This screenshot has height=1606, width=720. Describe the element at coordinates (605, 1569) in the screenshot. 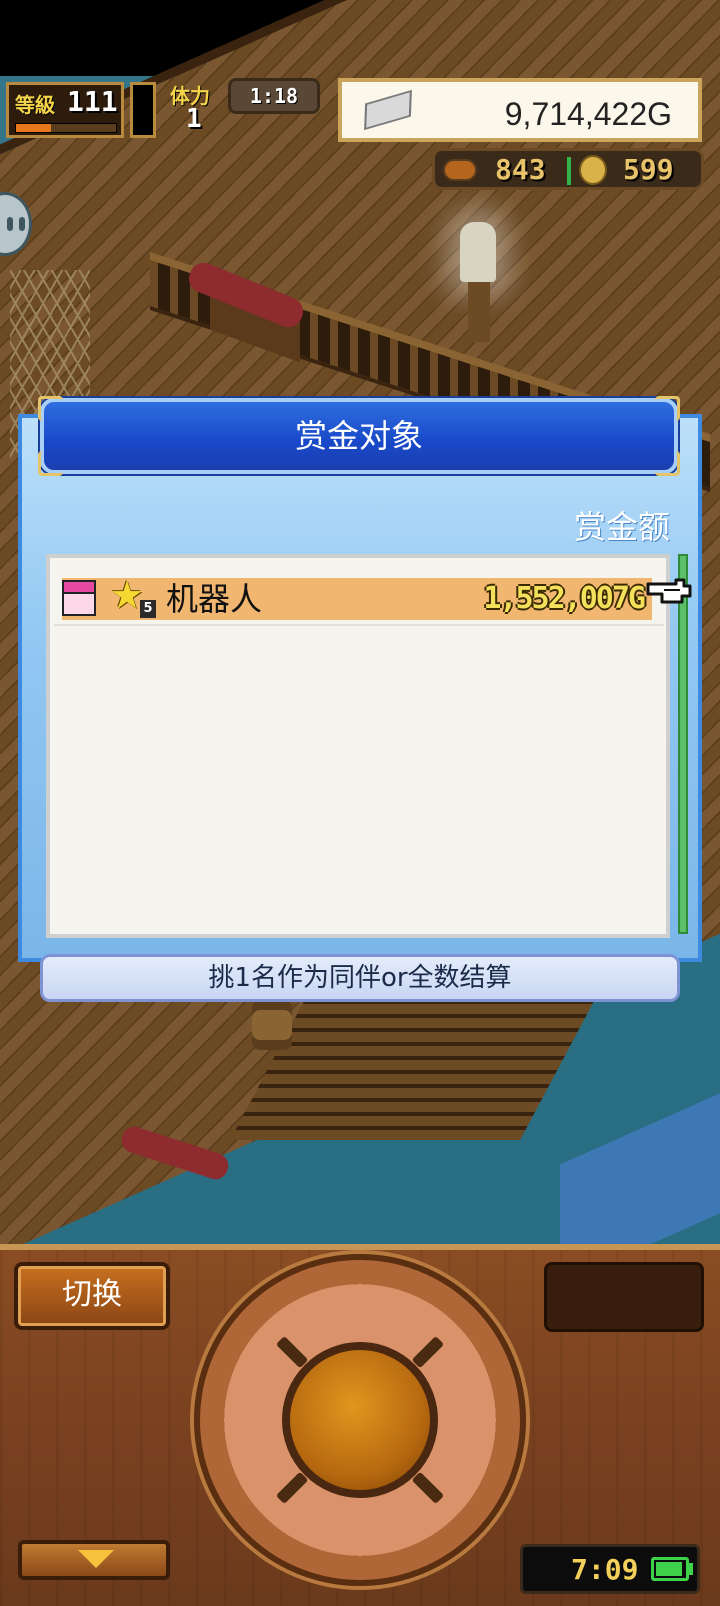

I see `clock-time: 7:09` at that location.